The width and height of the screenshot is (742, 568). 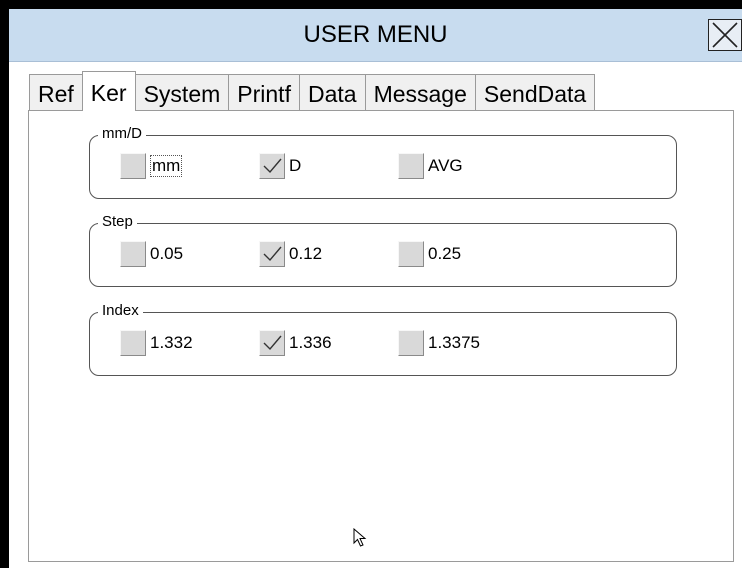 I want to click on step-012-checkbox, so click(x=272, y=254).